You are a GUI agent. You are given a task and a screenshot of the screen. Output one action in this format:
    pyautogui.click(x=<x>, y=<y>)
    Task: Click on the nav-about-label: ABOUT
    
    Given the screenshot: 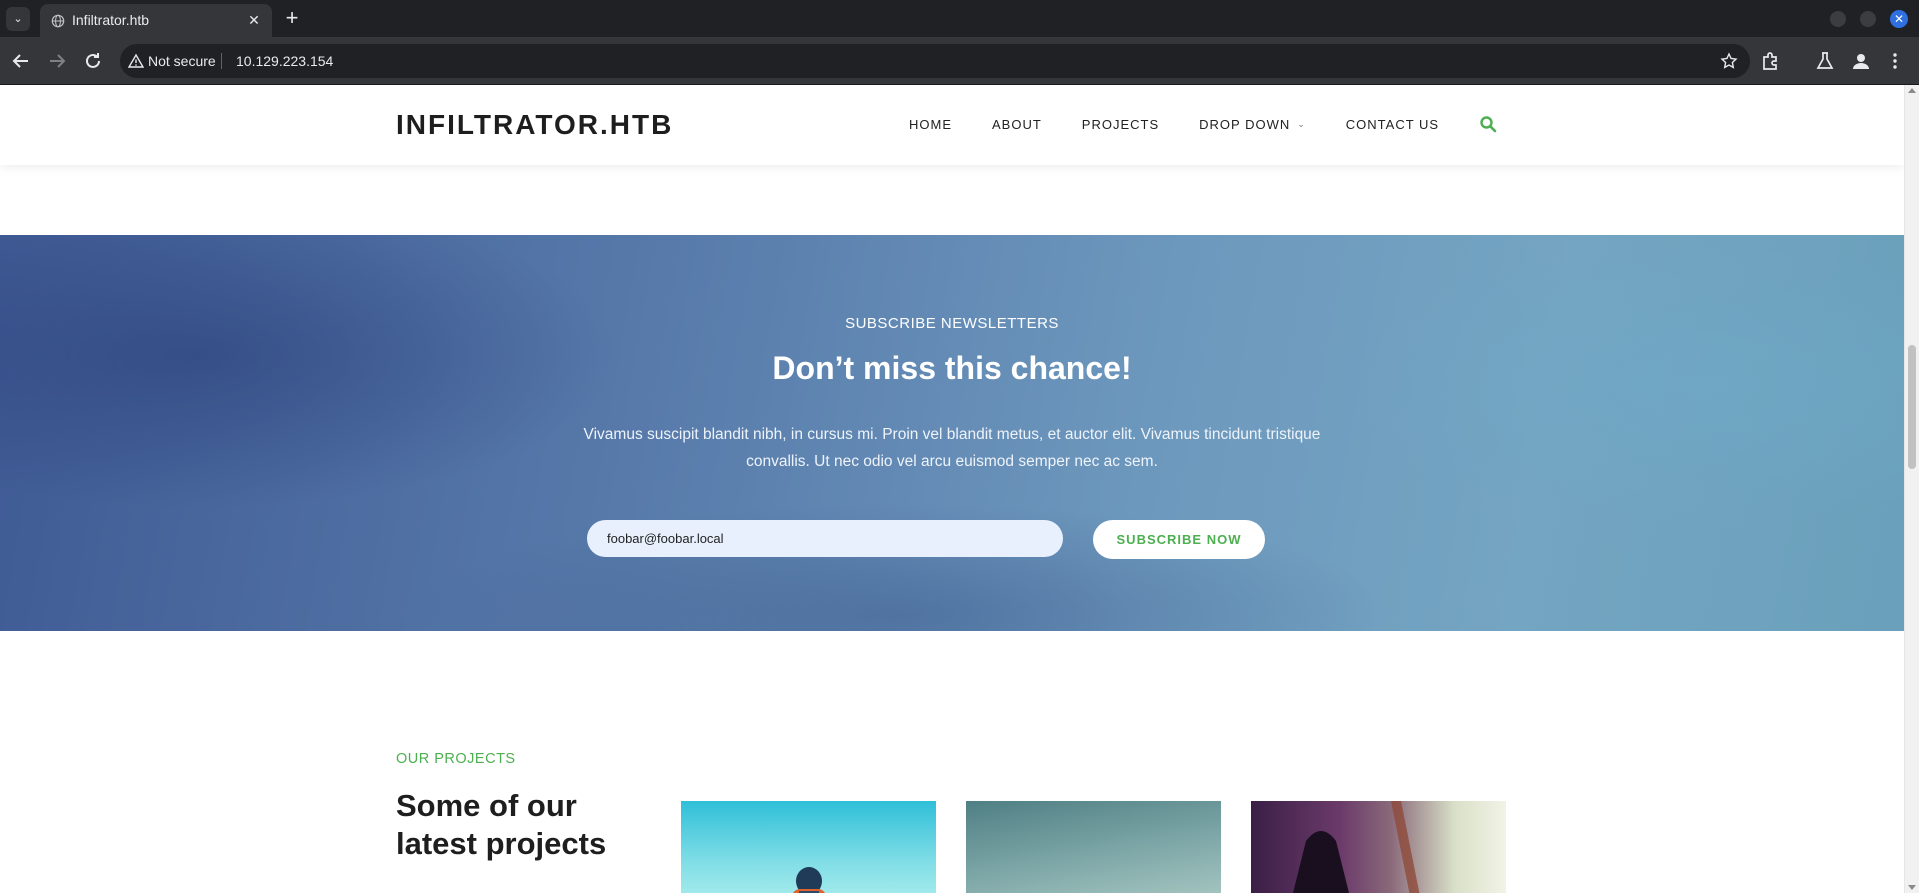 What is the action you would take?
    pyautogui.click(x=1017, y=124)
    